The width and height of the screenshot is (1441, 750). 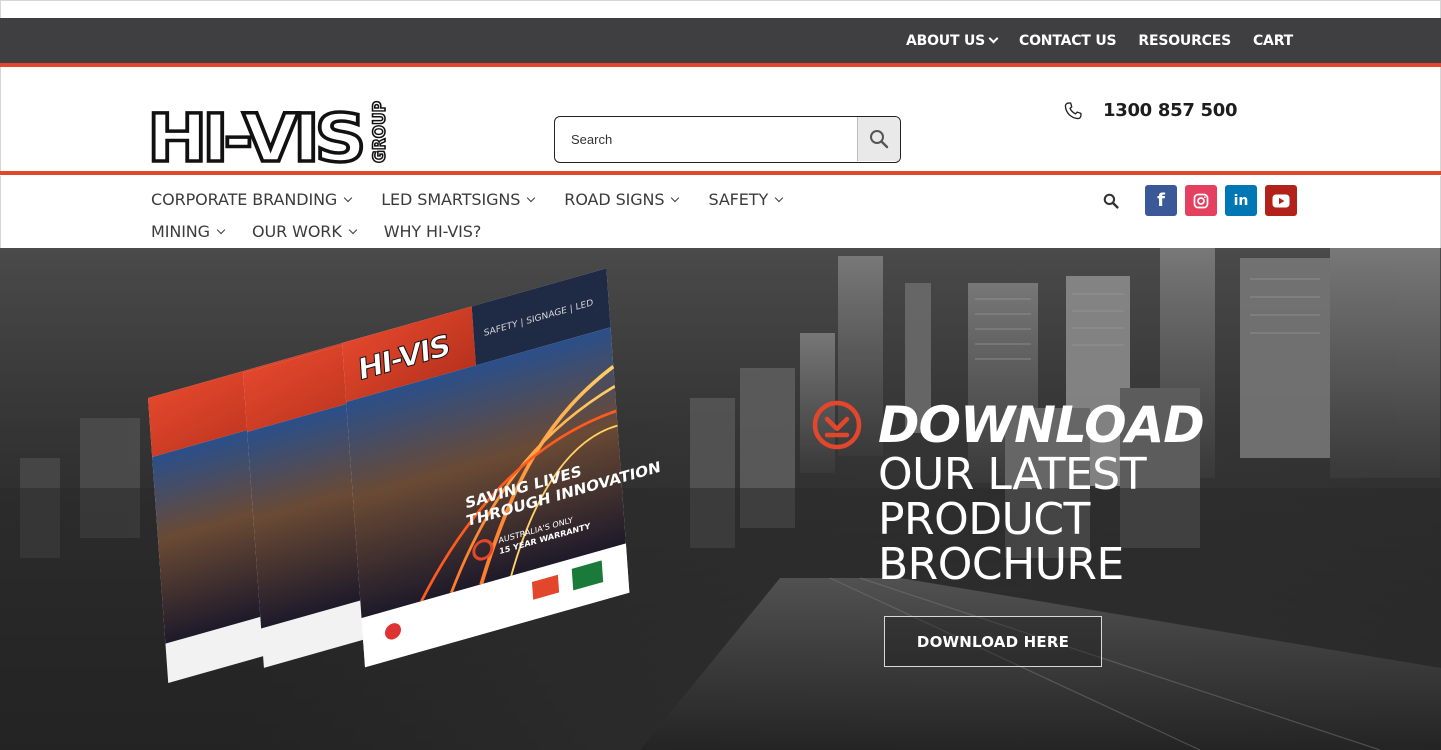 I want to click on nav-about-us-label: ABOUT US, so click(x=945, y=40).